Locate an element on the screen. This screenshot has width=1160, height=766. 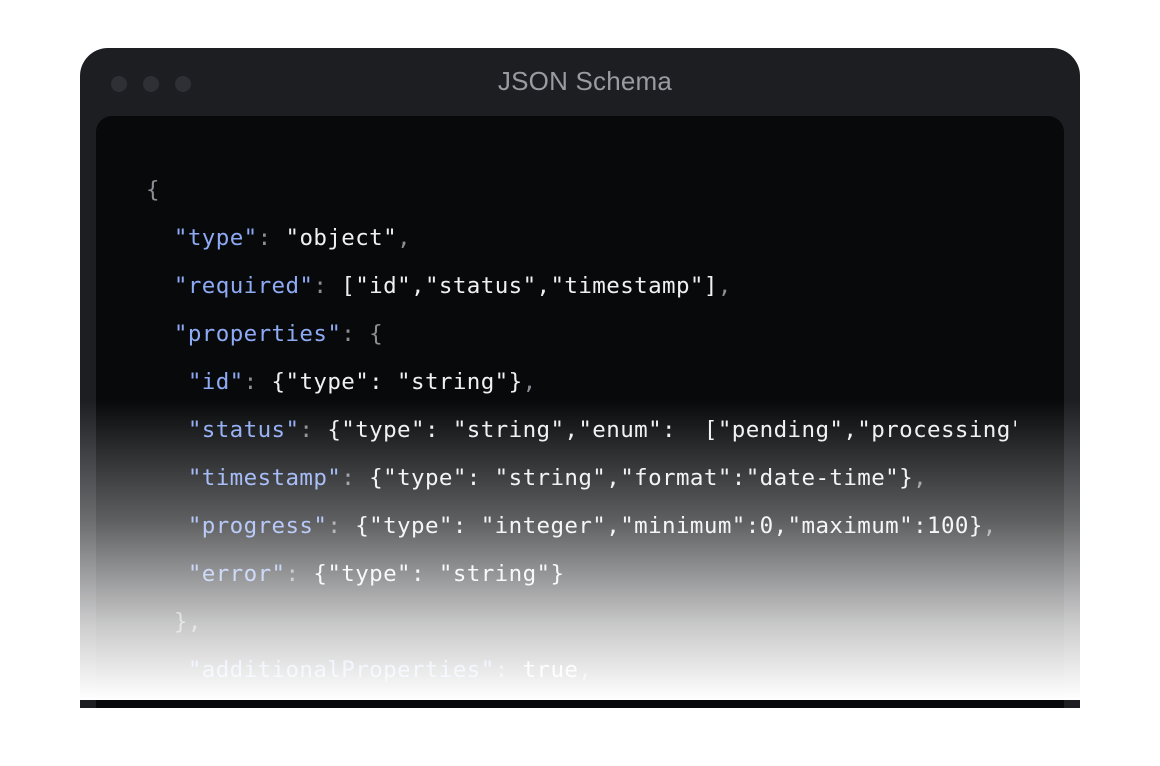
json-key: "error" is located at coordinates (236, 574).